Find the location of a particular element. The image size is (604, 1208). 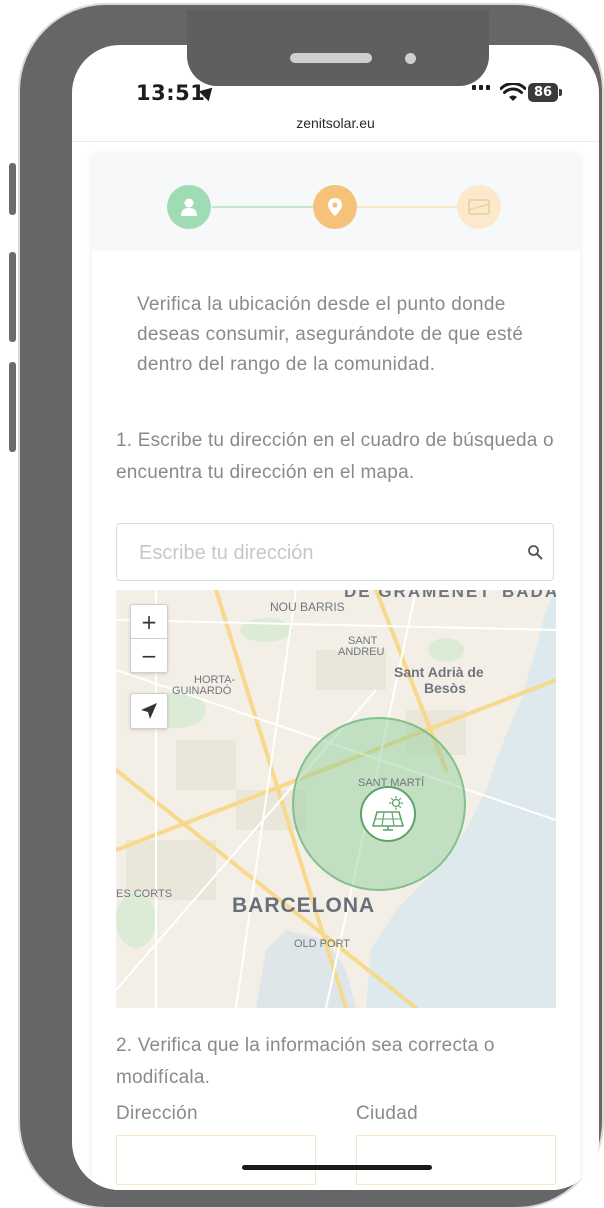

status-time: 13:51 is located at coordinates (171, 93).